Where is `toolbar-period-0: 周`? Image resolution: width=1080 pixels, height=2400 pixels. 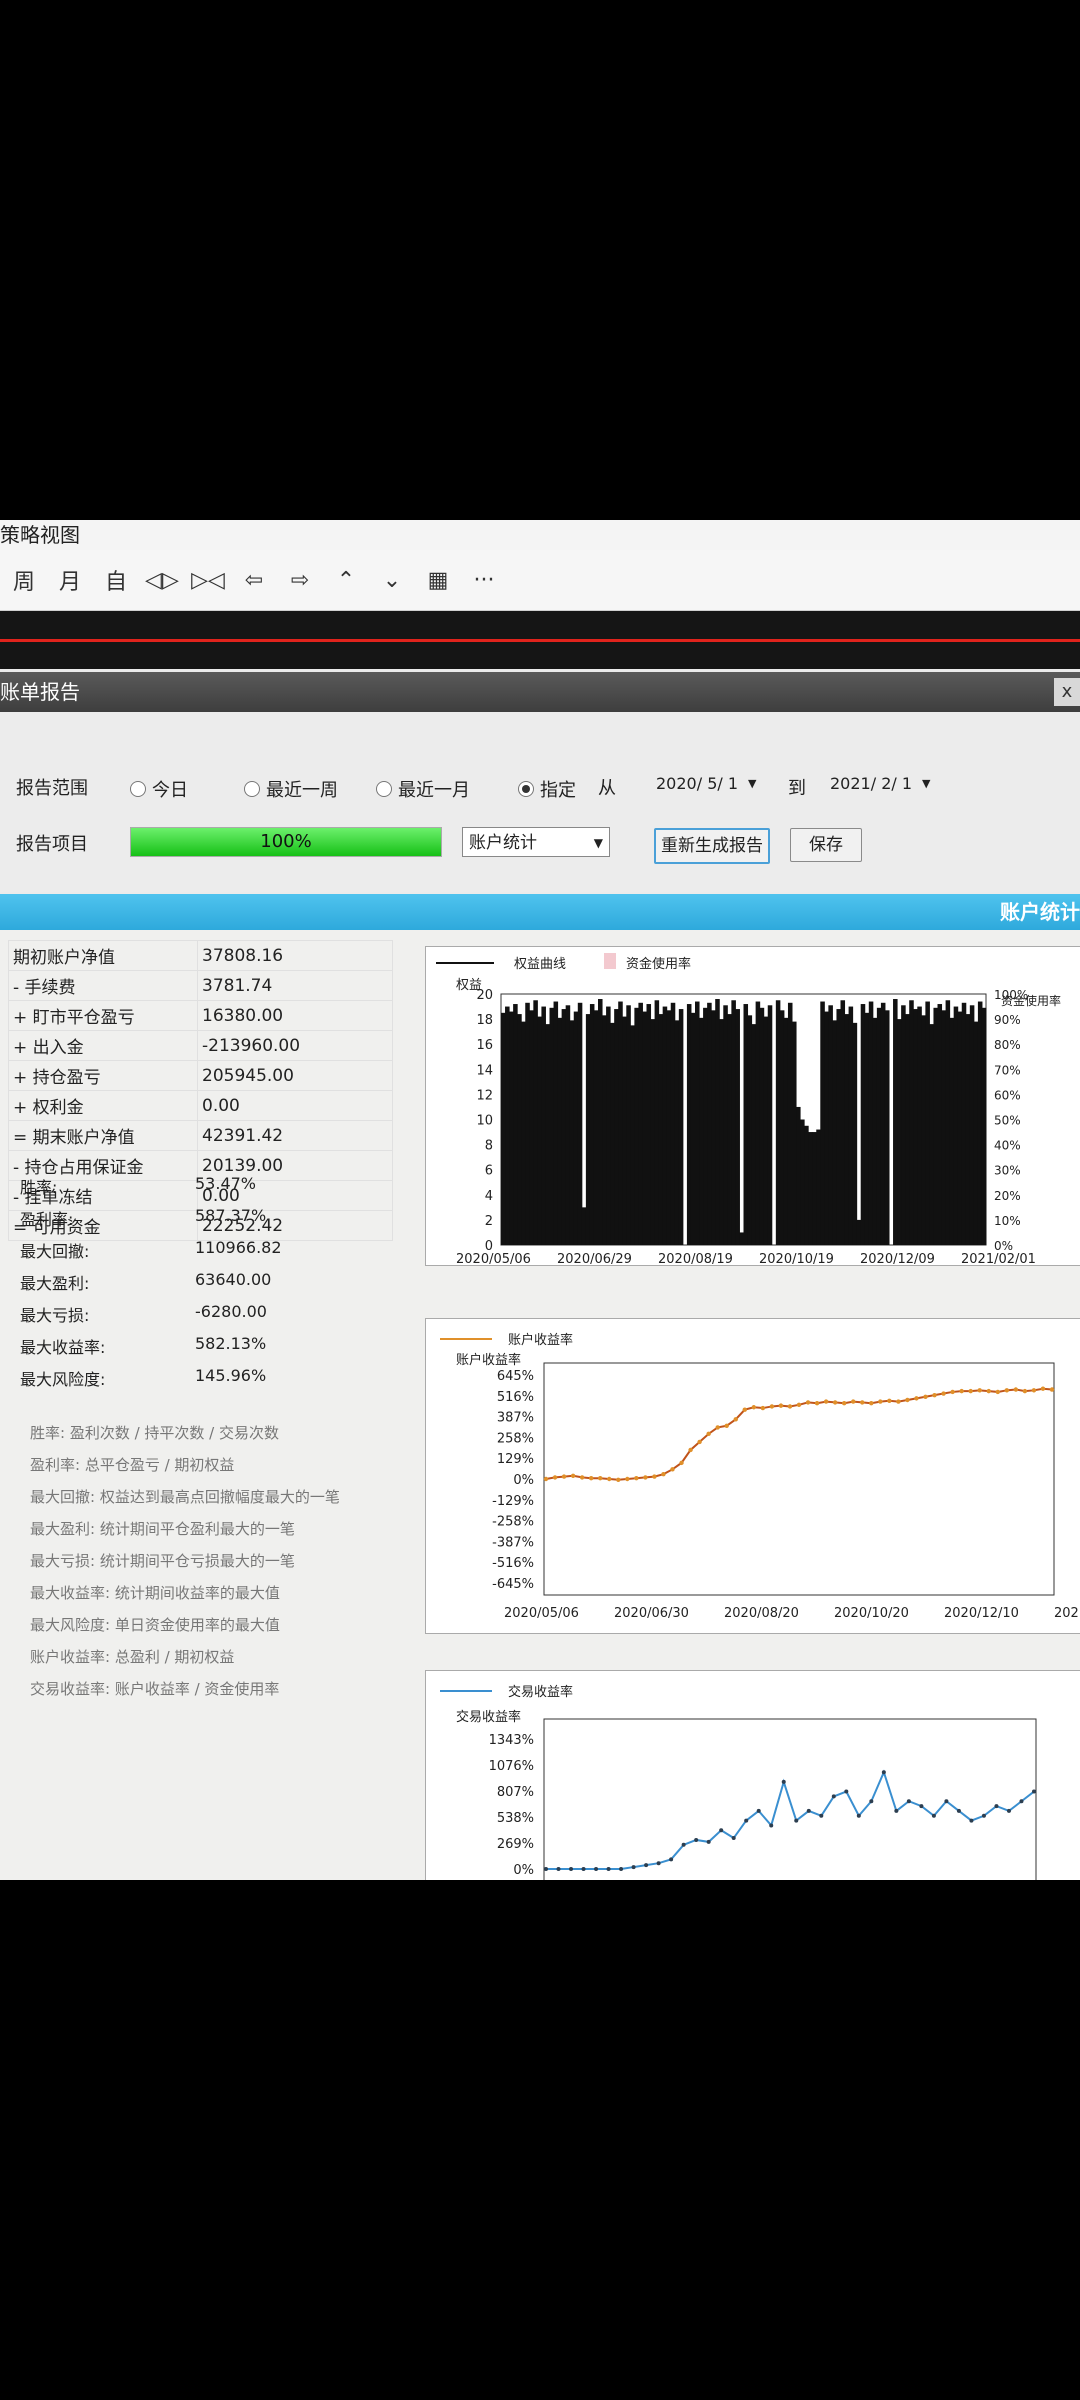
toolbar-period-0: 周 is located at coordinates (24, 580).